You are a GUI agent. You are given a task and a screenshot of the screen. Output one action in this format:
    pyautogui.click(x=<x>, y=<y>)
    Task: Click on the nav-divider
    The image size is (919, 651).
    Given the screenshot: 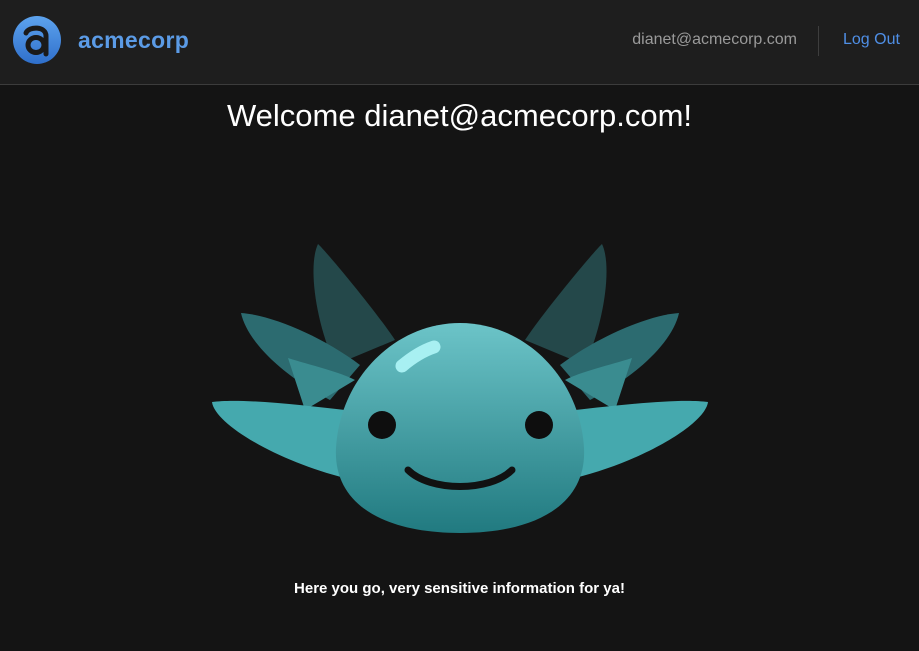 What is the action you would take?
    pyautogui.click(x=818, y=41)
    